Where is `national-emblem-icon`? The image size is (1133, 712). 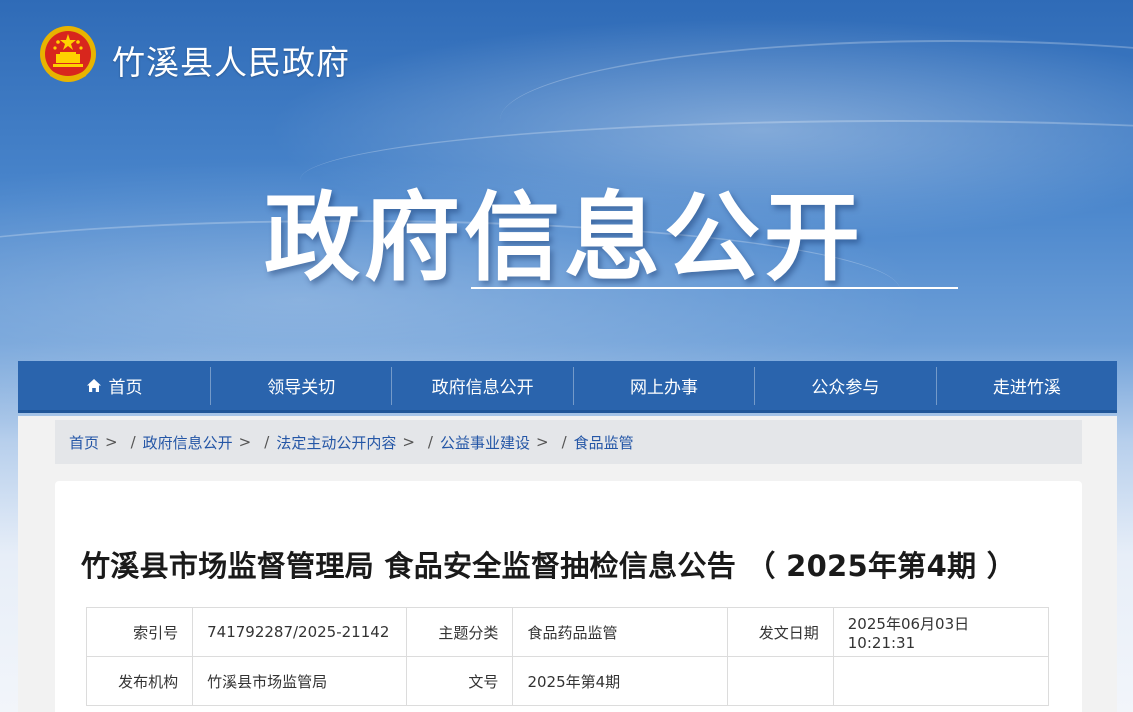
national-emblem-icon is located at coordinates (68, 55).